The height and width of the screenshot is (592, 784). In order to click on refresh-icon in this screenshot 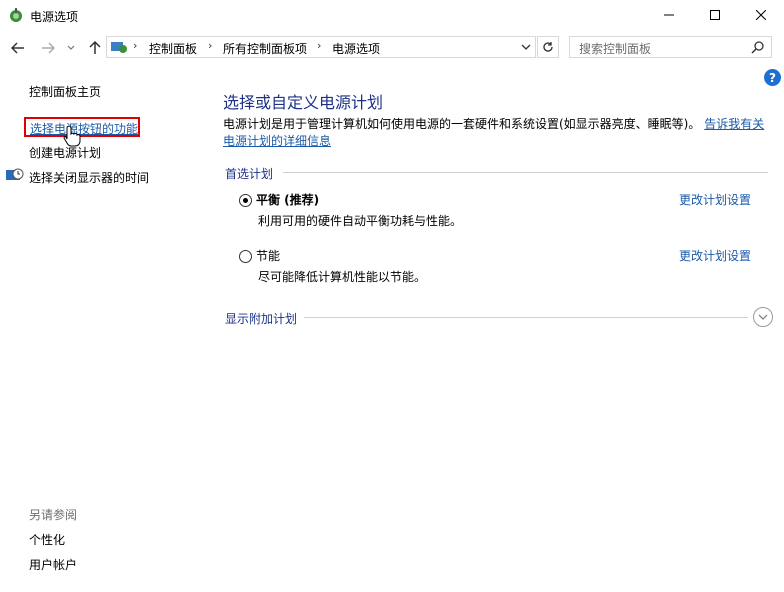, I will do `click(548, 47)`.